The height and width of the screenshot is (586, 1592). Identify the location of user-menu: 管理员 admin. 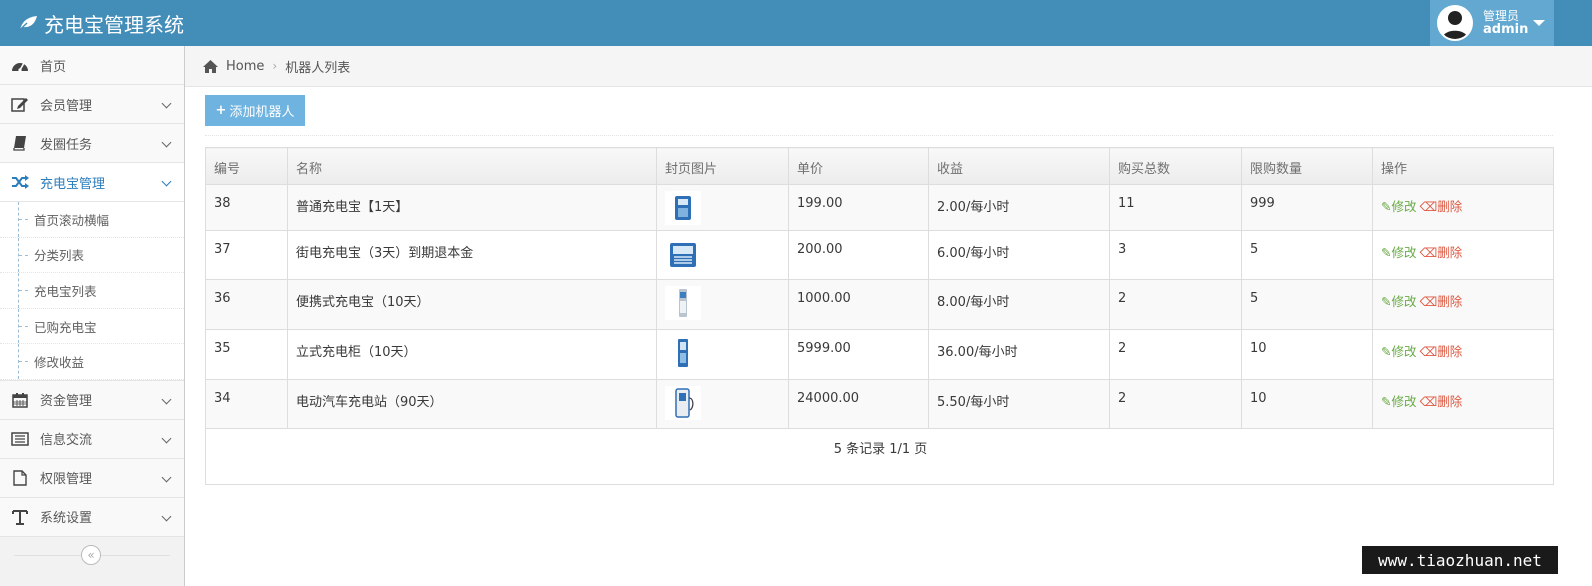
(1492, 23).